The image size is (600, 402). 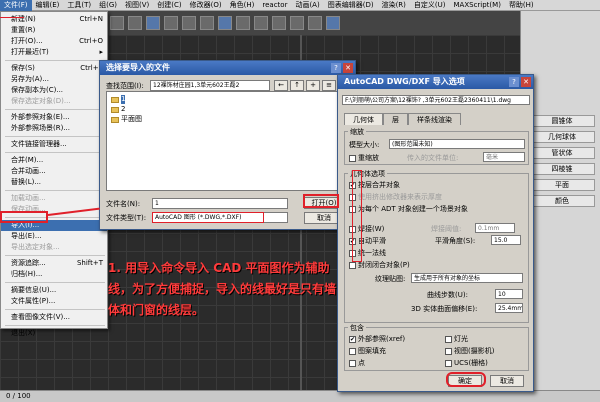 I want to click on smooth-angle-input: 15.0, so click(x=506, y=240).